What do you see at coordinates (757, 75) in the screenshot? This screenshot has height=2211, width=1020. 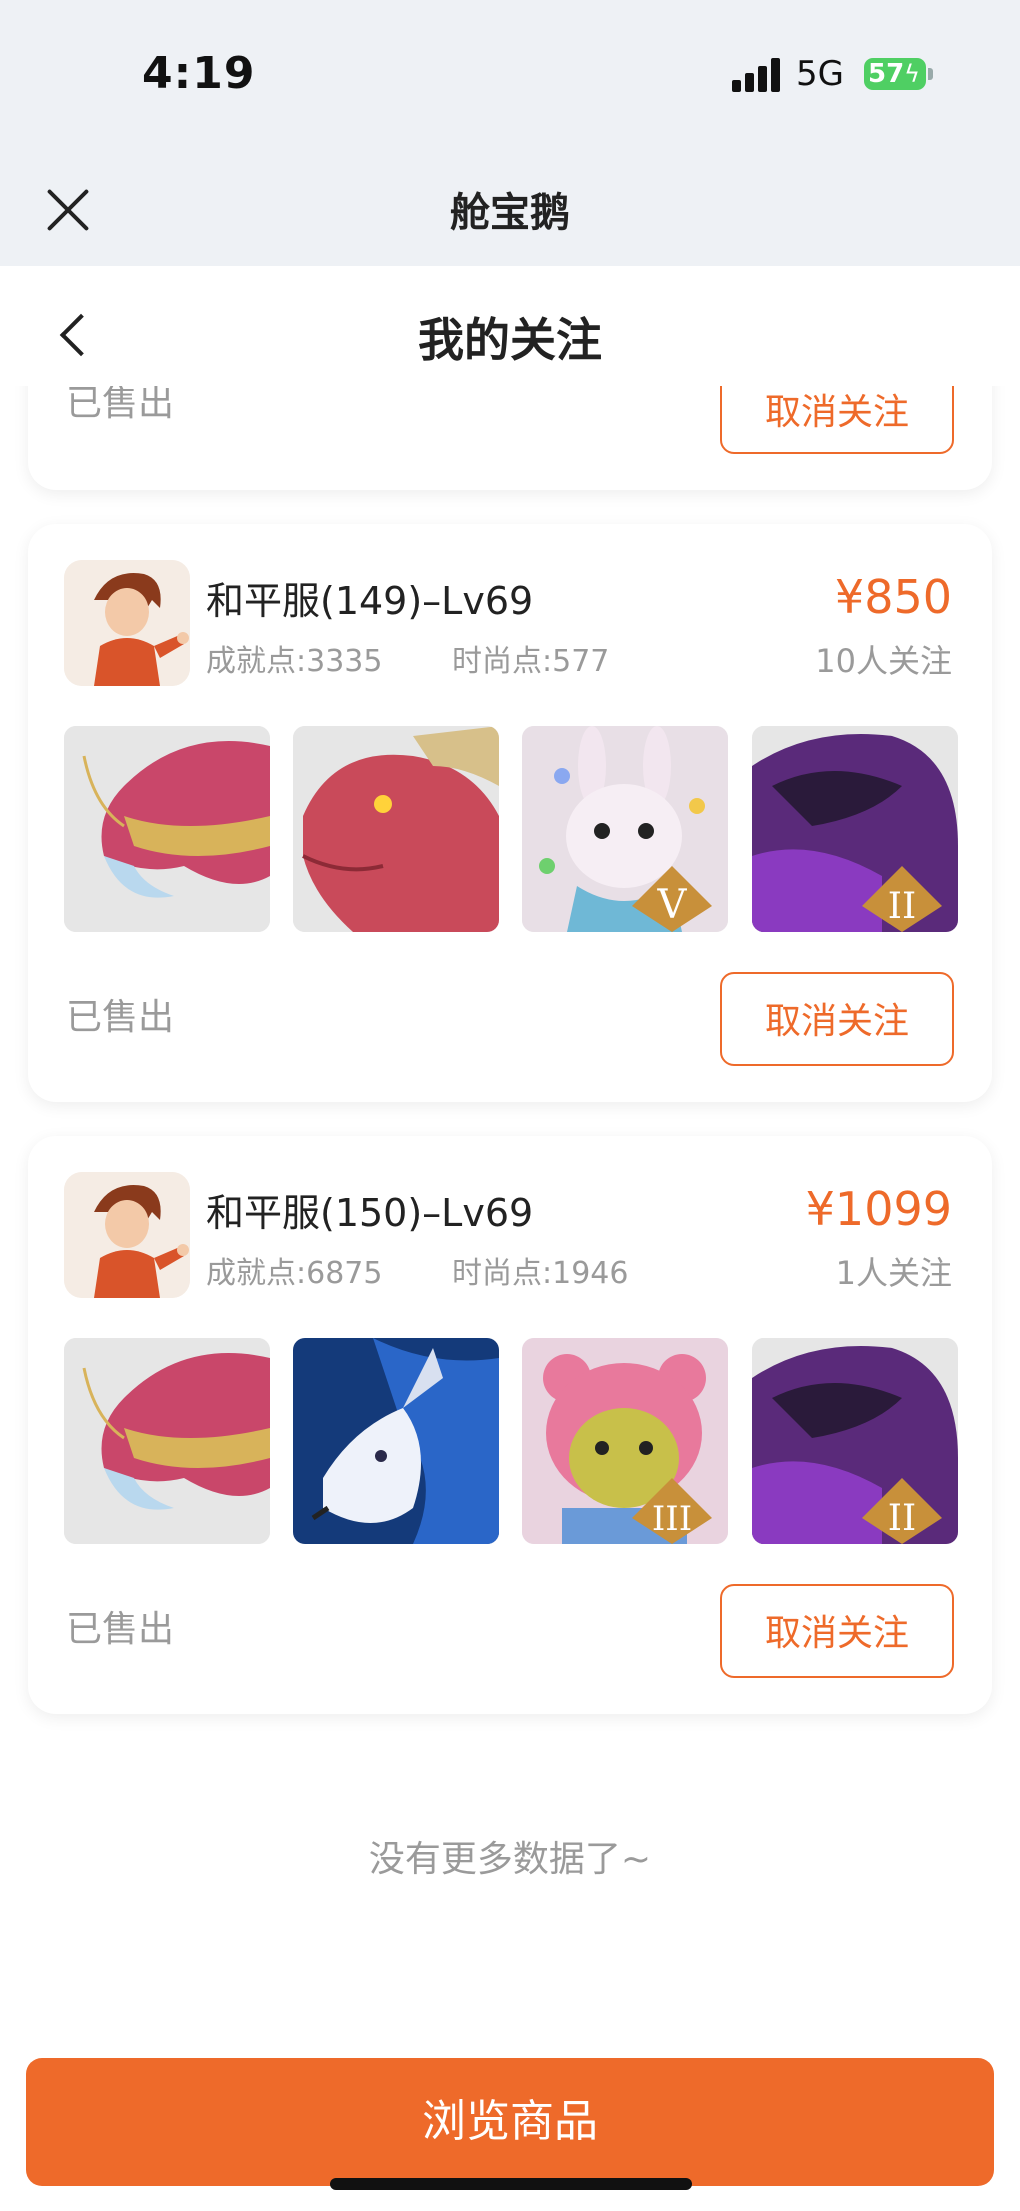 I see `signal-icon` at bounding box center [757, 75].